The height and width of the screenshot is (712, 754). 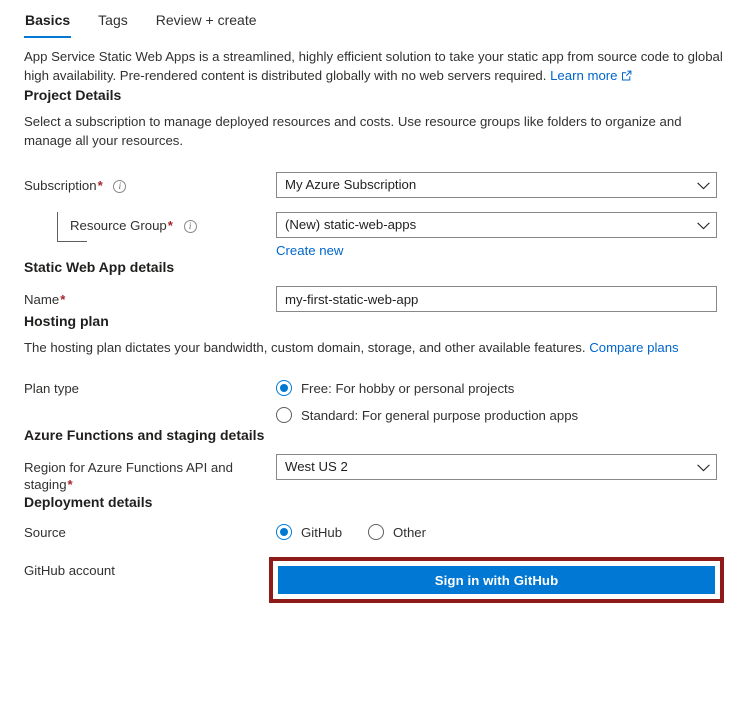 I want to click on name-label-text: Name, so click(x=42, y=299).